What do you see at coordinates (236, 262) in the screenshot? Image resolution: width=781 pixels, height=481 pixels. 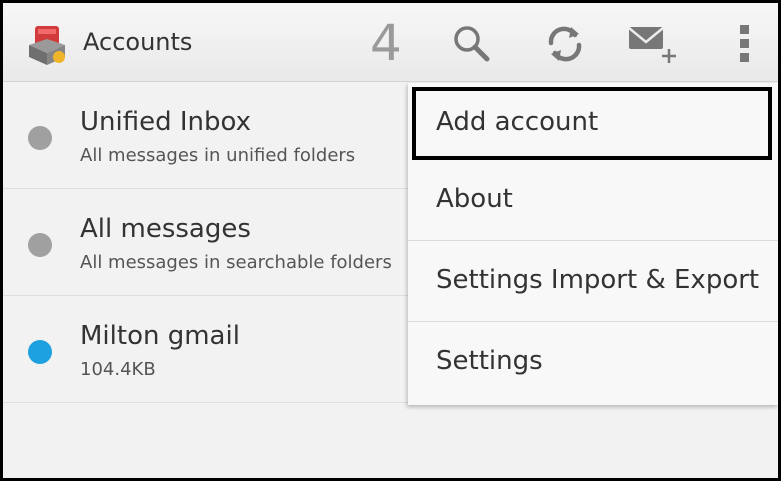 I see `account-description: All messages in searchable folders` at bounding box center [236, 262].